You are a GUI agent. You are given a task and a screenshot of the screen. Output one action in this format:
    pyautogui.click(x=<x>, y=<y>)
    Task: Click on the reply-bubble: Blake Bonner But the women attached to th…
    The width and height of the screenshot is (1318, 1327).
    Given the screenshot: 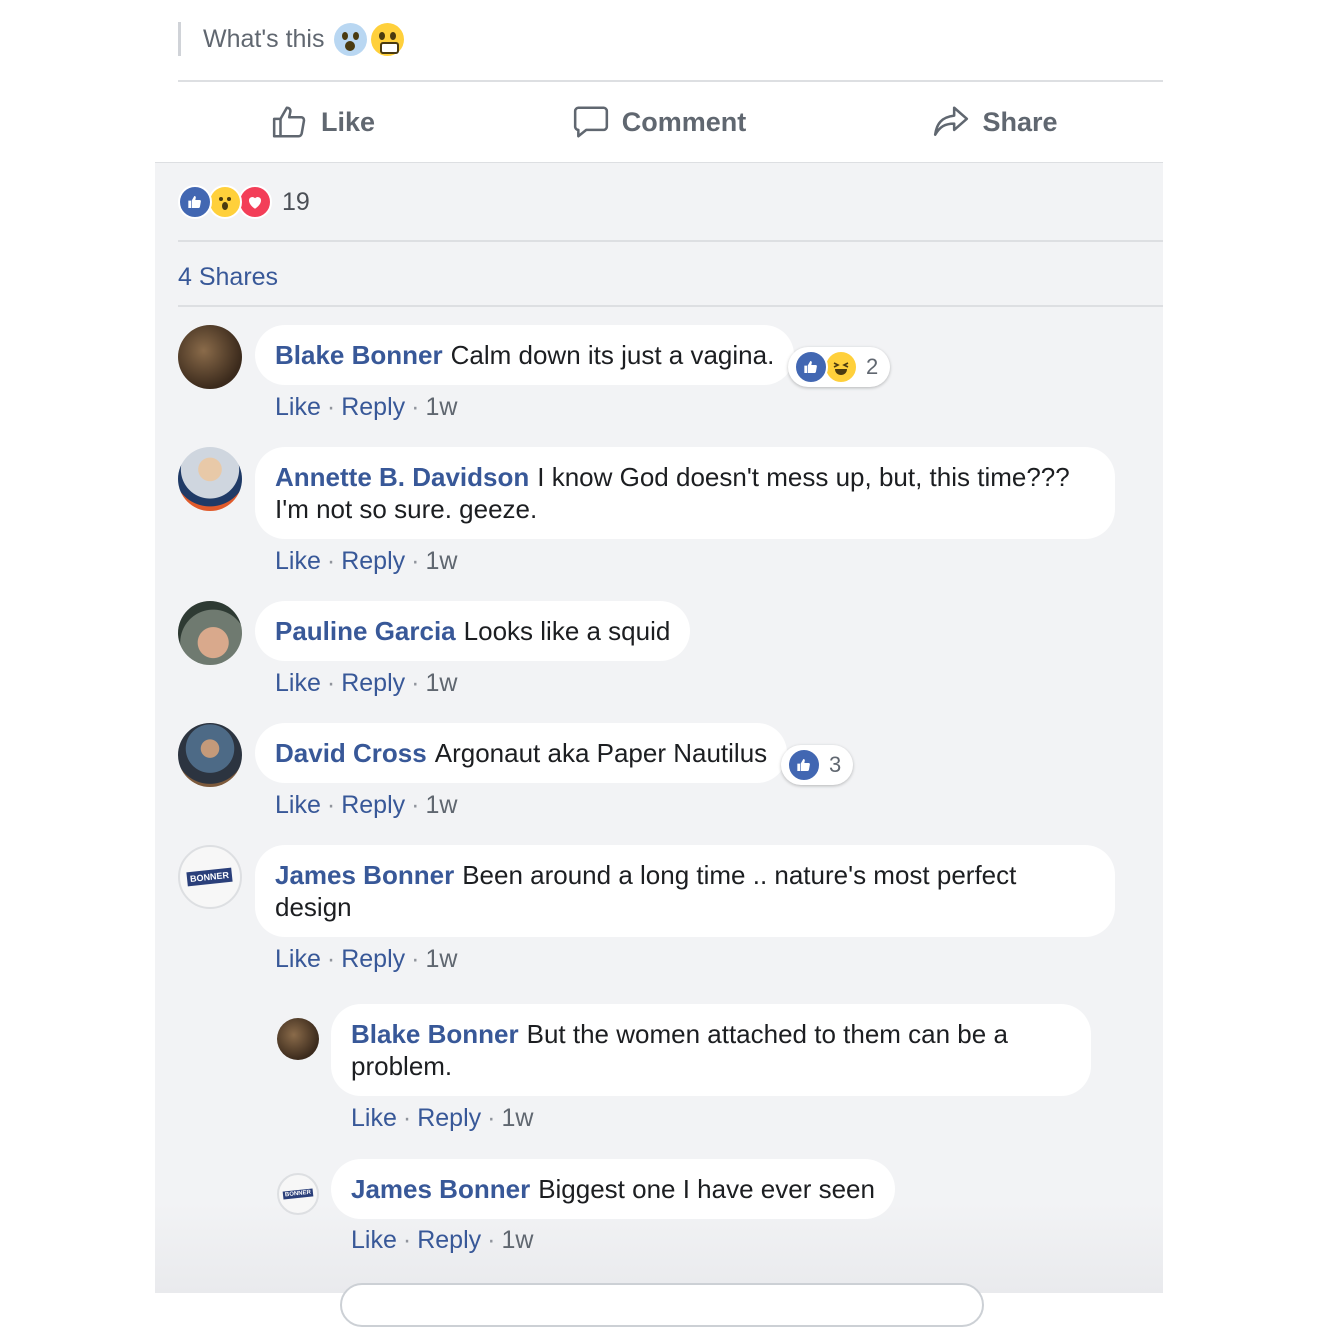 What is the action you would take?
    pyautogui.click(x=711, y=1050)
    